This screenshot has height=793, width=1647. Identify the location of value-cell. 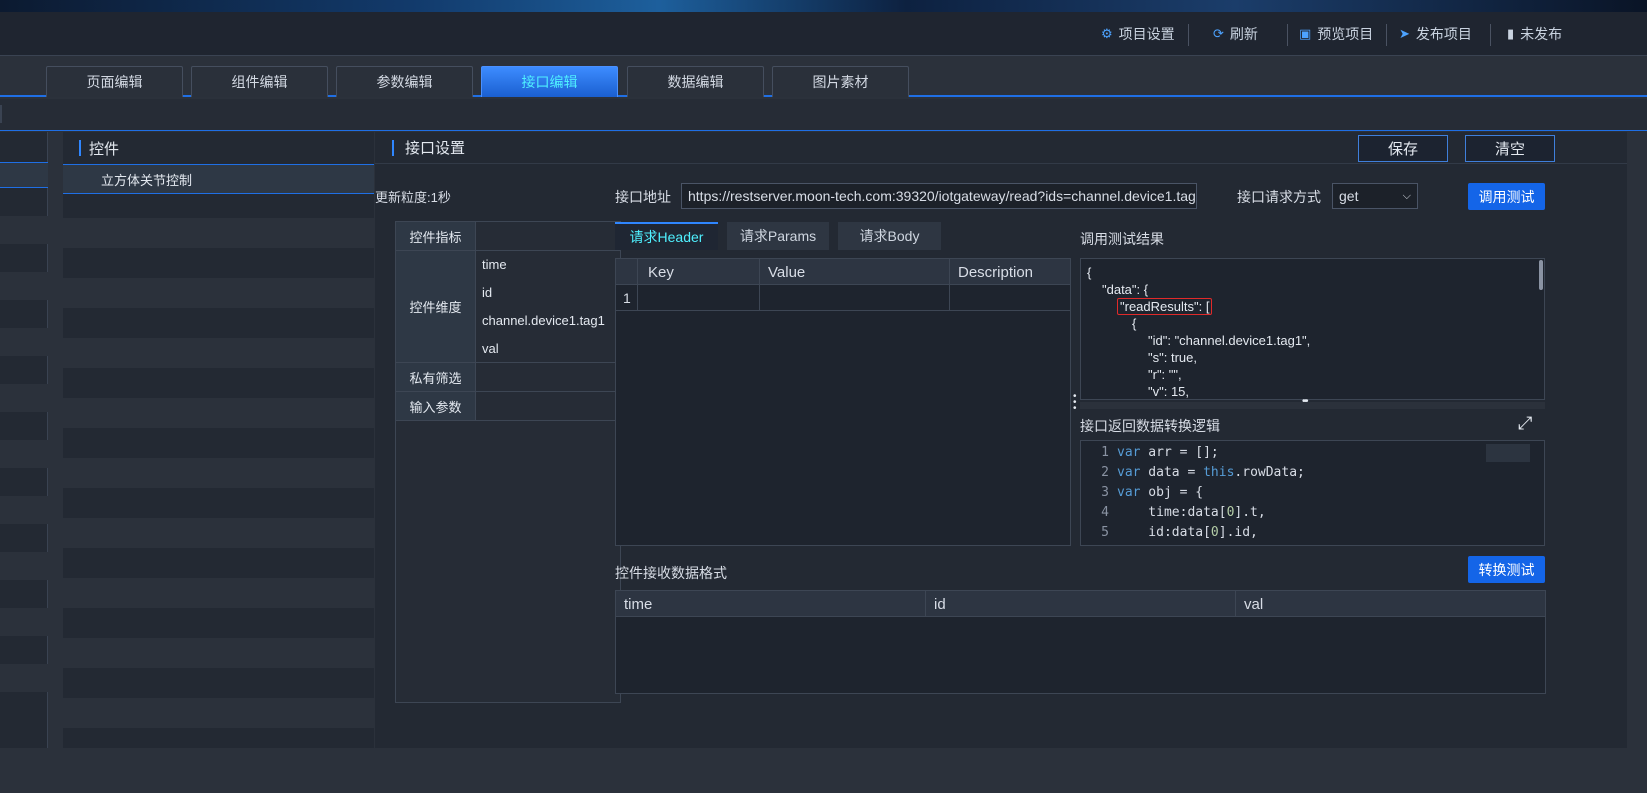
(855, 298).